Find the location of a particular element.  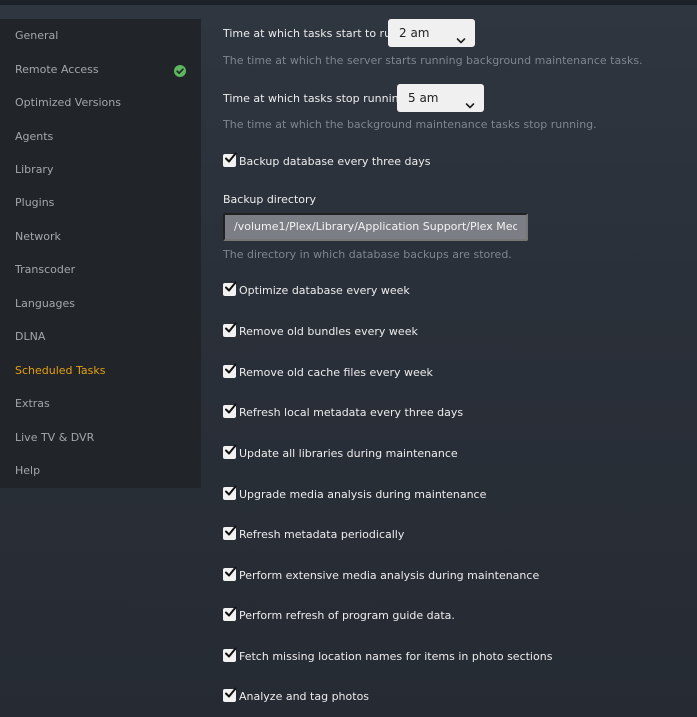

sidebar-item-scheduled-tasks: Scheduled Tasks is located at coordinates (105, 371).